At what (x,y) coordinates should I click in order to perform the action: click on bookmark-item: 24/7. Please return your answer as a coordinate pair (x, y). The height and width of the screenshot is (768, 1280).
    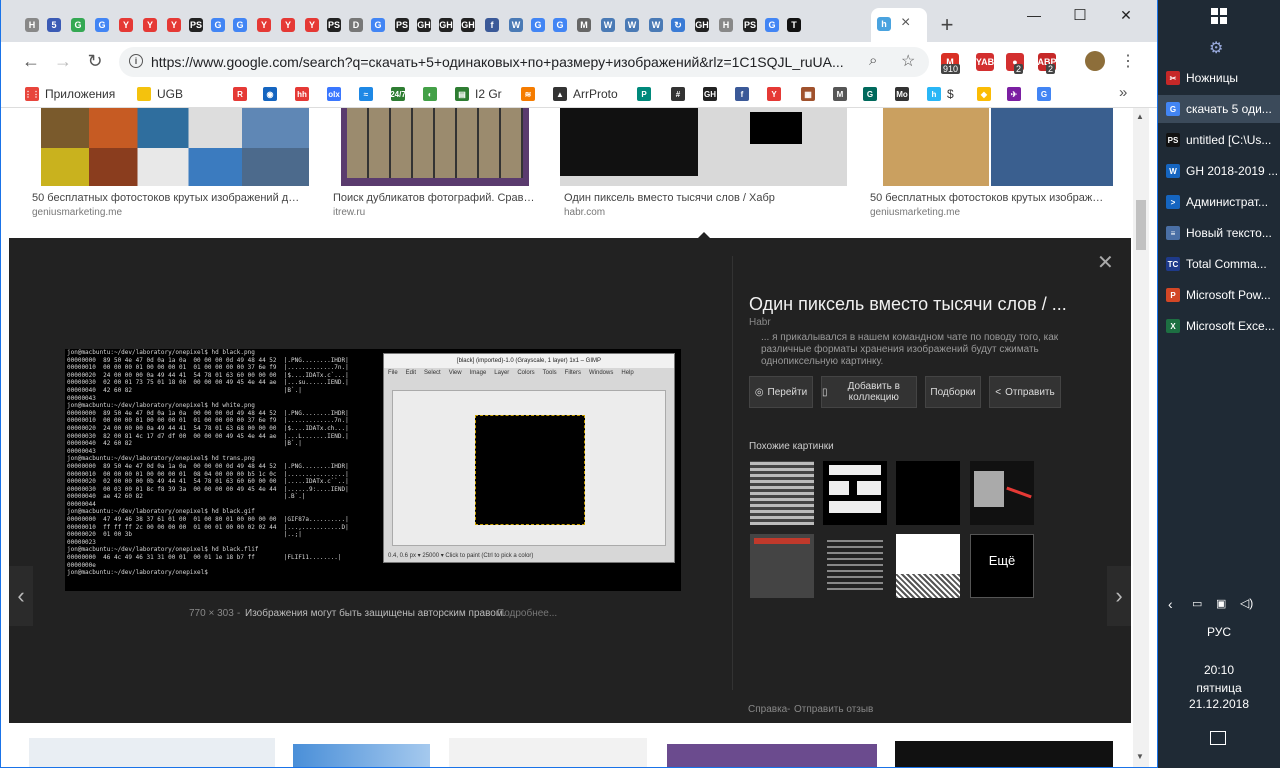
    Looking at the image, I should click on (400, 94).